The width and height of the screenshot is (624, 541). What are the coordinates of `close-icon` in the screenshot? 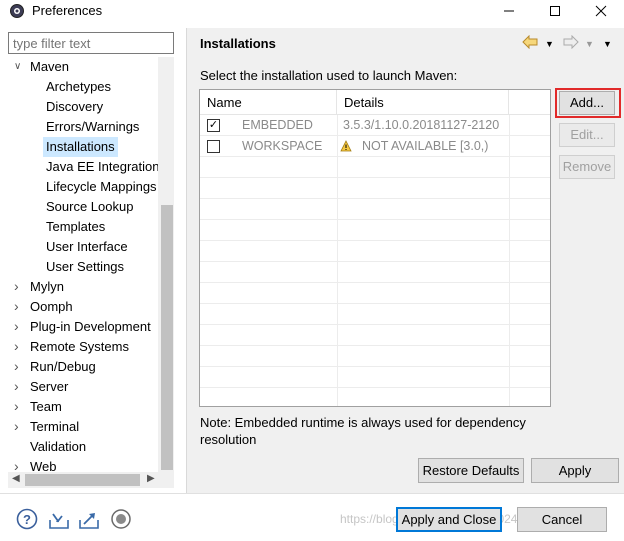 It's located at (601, 11).